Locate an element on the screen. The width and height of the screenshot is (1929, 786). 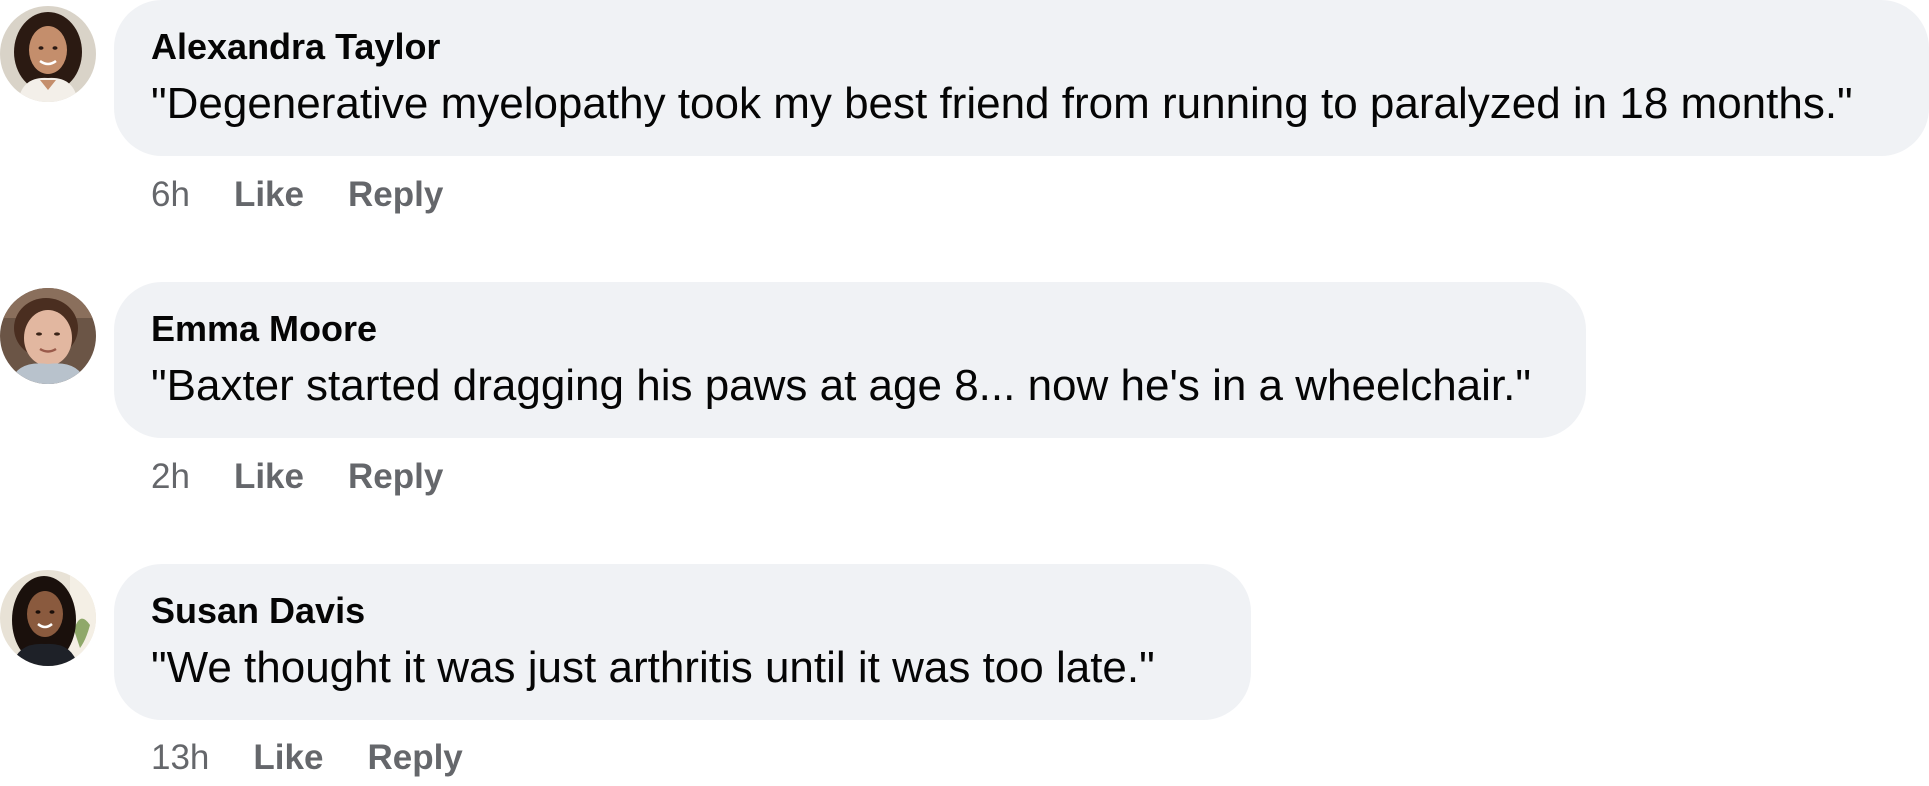
comment-actions: 13h Like Reply is located at coordinates (307, 758).